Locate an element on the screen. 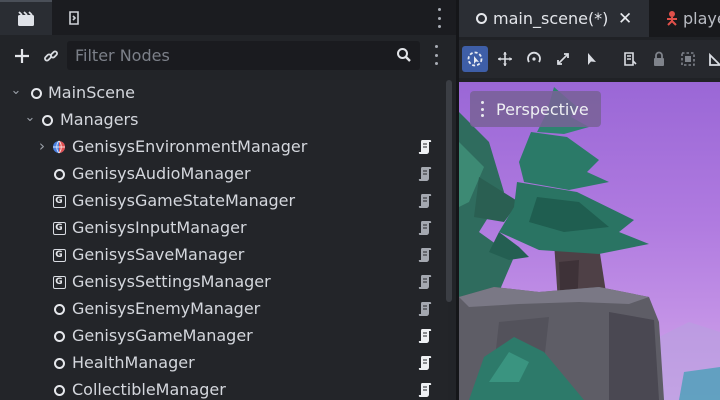 The height and width of the screenshot is (400, 720). tree-row-label: GenisysGameManager is located at coordinates (162, 335).